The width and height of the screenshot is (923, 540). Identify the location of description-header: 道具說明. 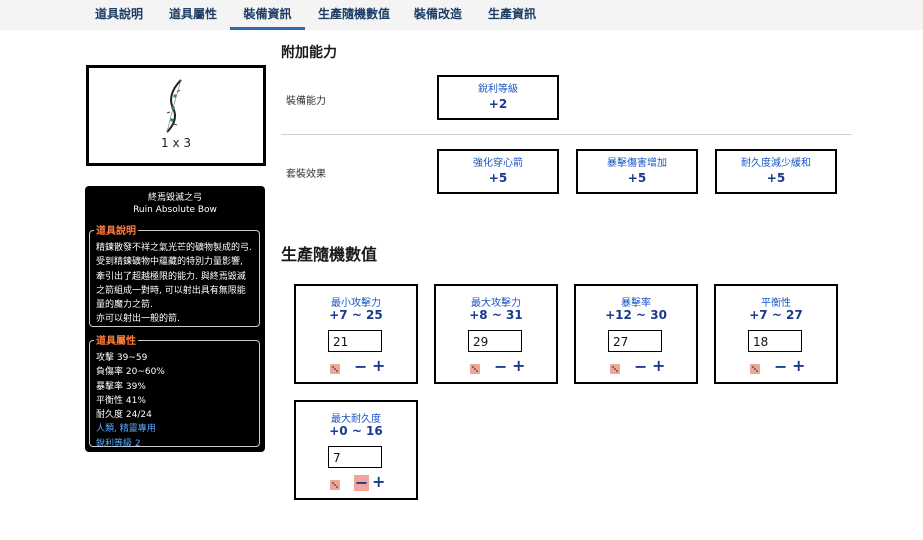
(116, 229).